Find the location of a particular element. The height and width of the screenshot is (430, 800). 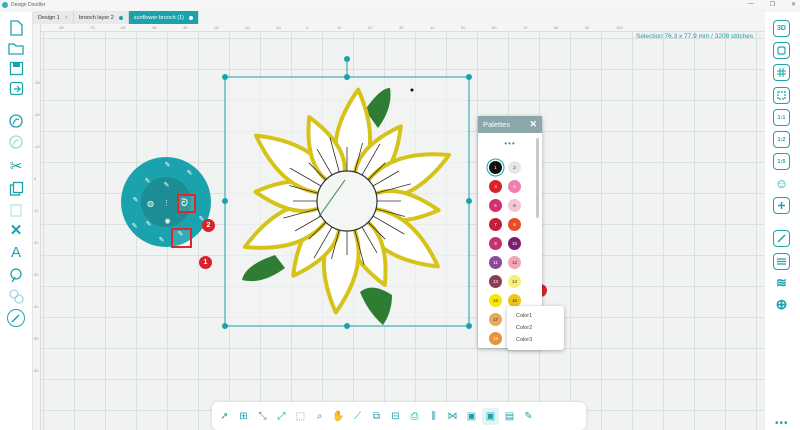

center-circle-icon: ◉ is located at coordinates (167, 221).